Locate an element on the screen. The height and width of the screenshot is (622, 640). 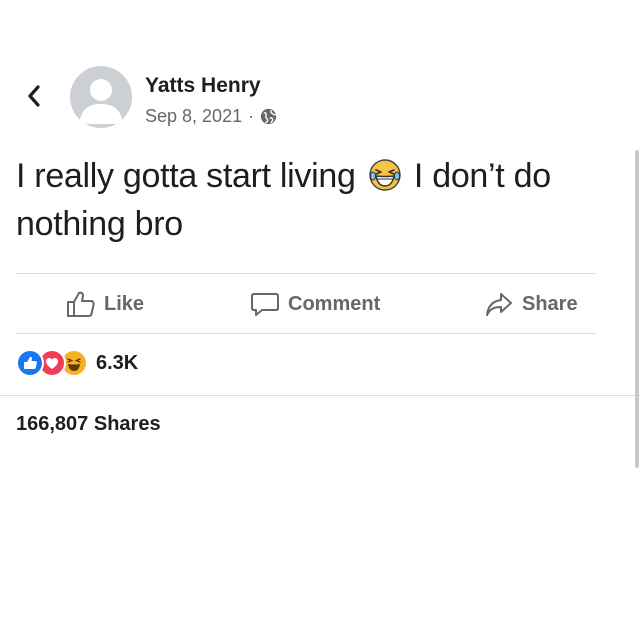
divider-bottom is located at coordinates (320, 395).